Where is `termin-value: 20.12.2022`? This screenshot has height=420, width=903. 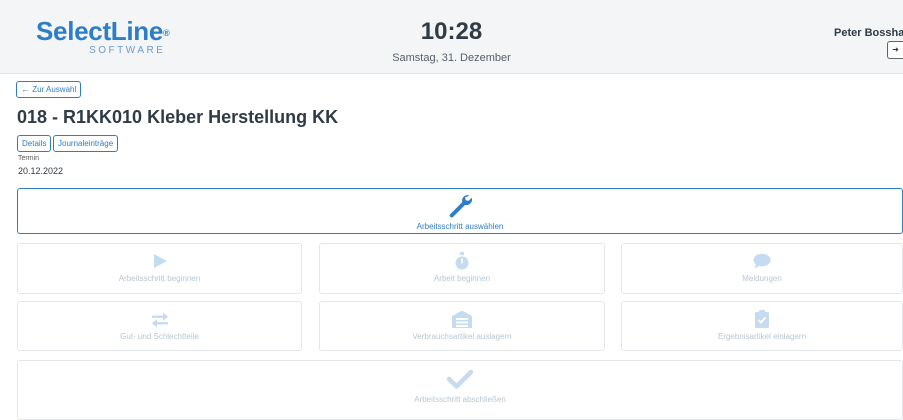
termin-value: 20.12.2022 is located at coordinates (41, 171).